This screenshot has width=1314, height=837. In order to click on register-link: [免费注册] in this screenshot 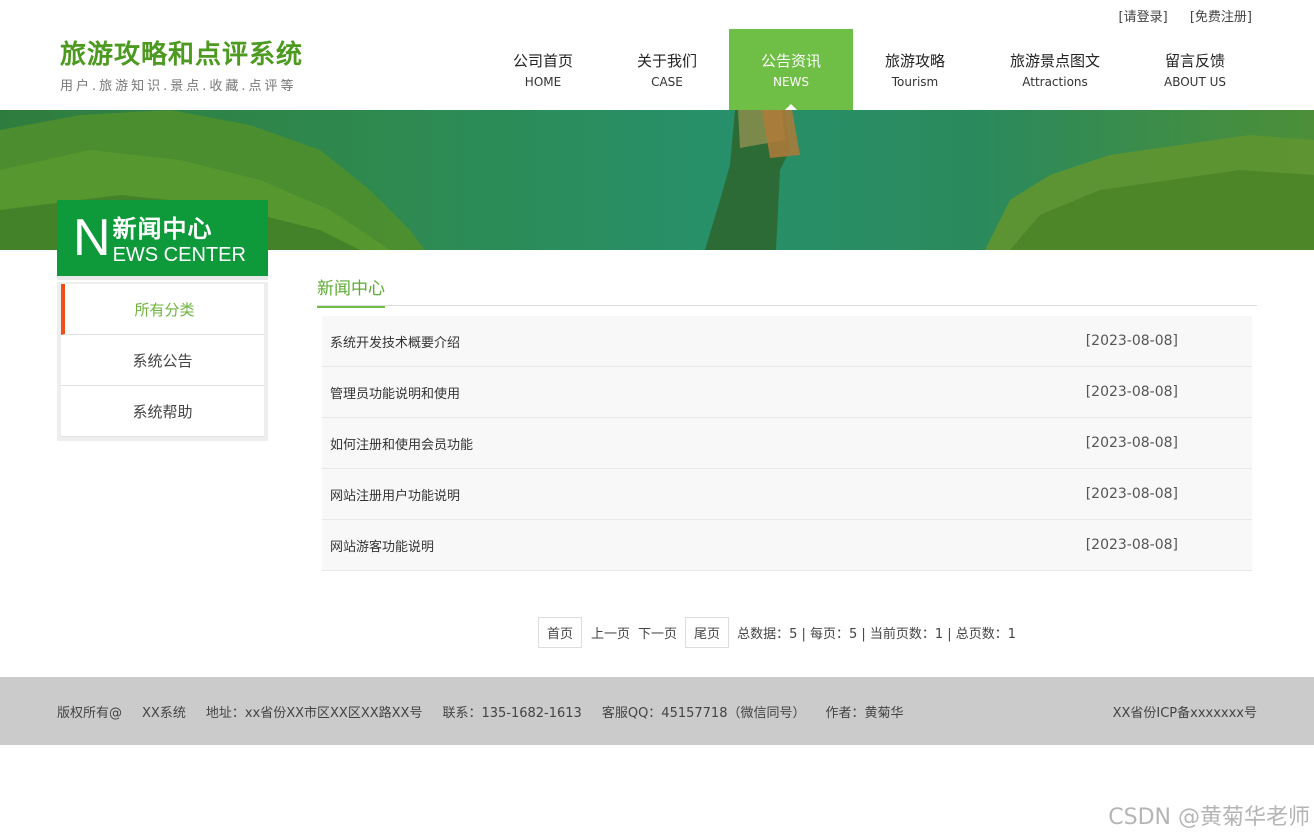, I will do `click(1221, 17)`.